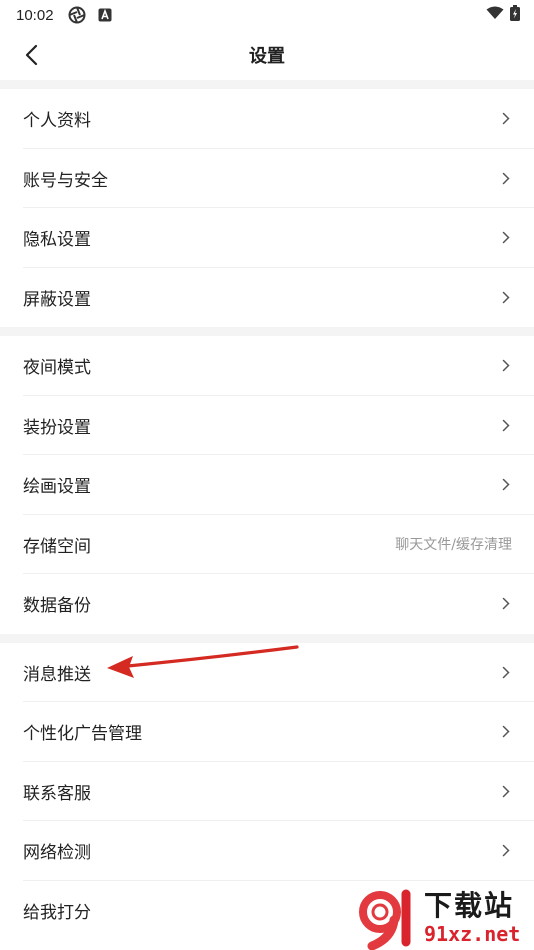 The height and width of the screenshot is (950, 534). I want to click on page-title: 设置, so click(267, 56).